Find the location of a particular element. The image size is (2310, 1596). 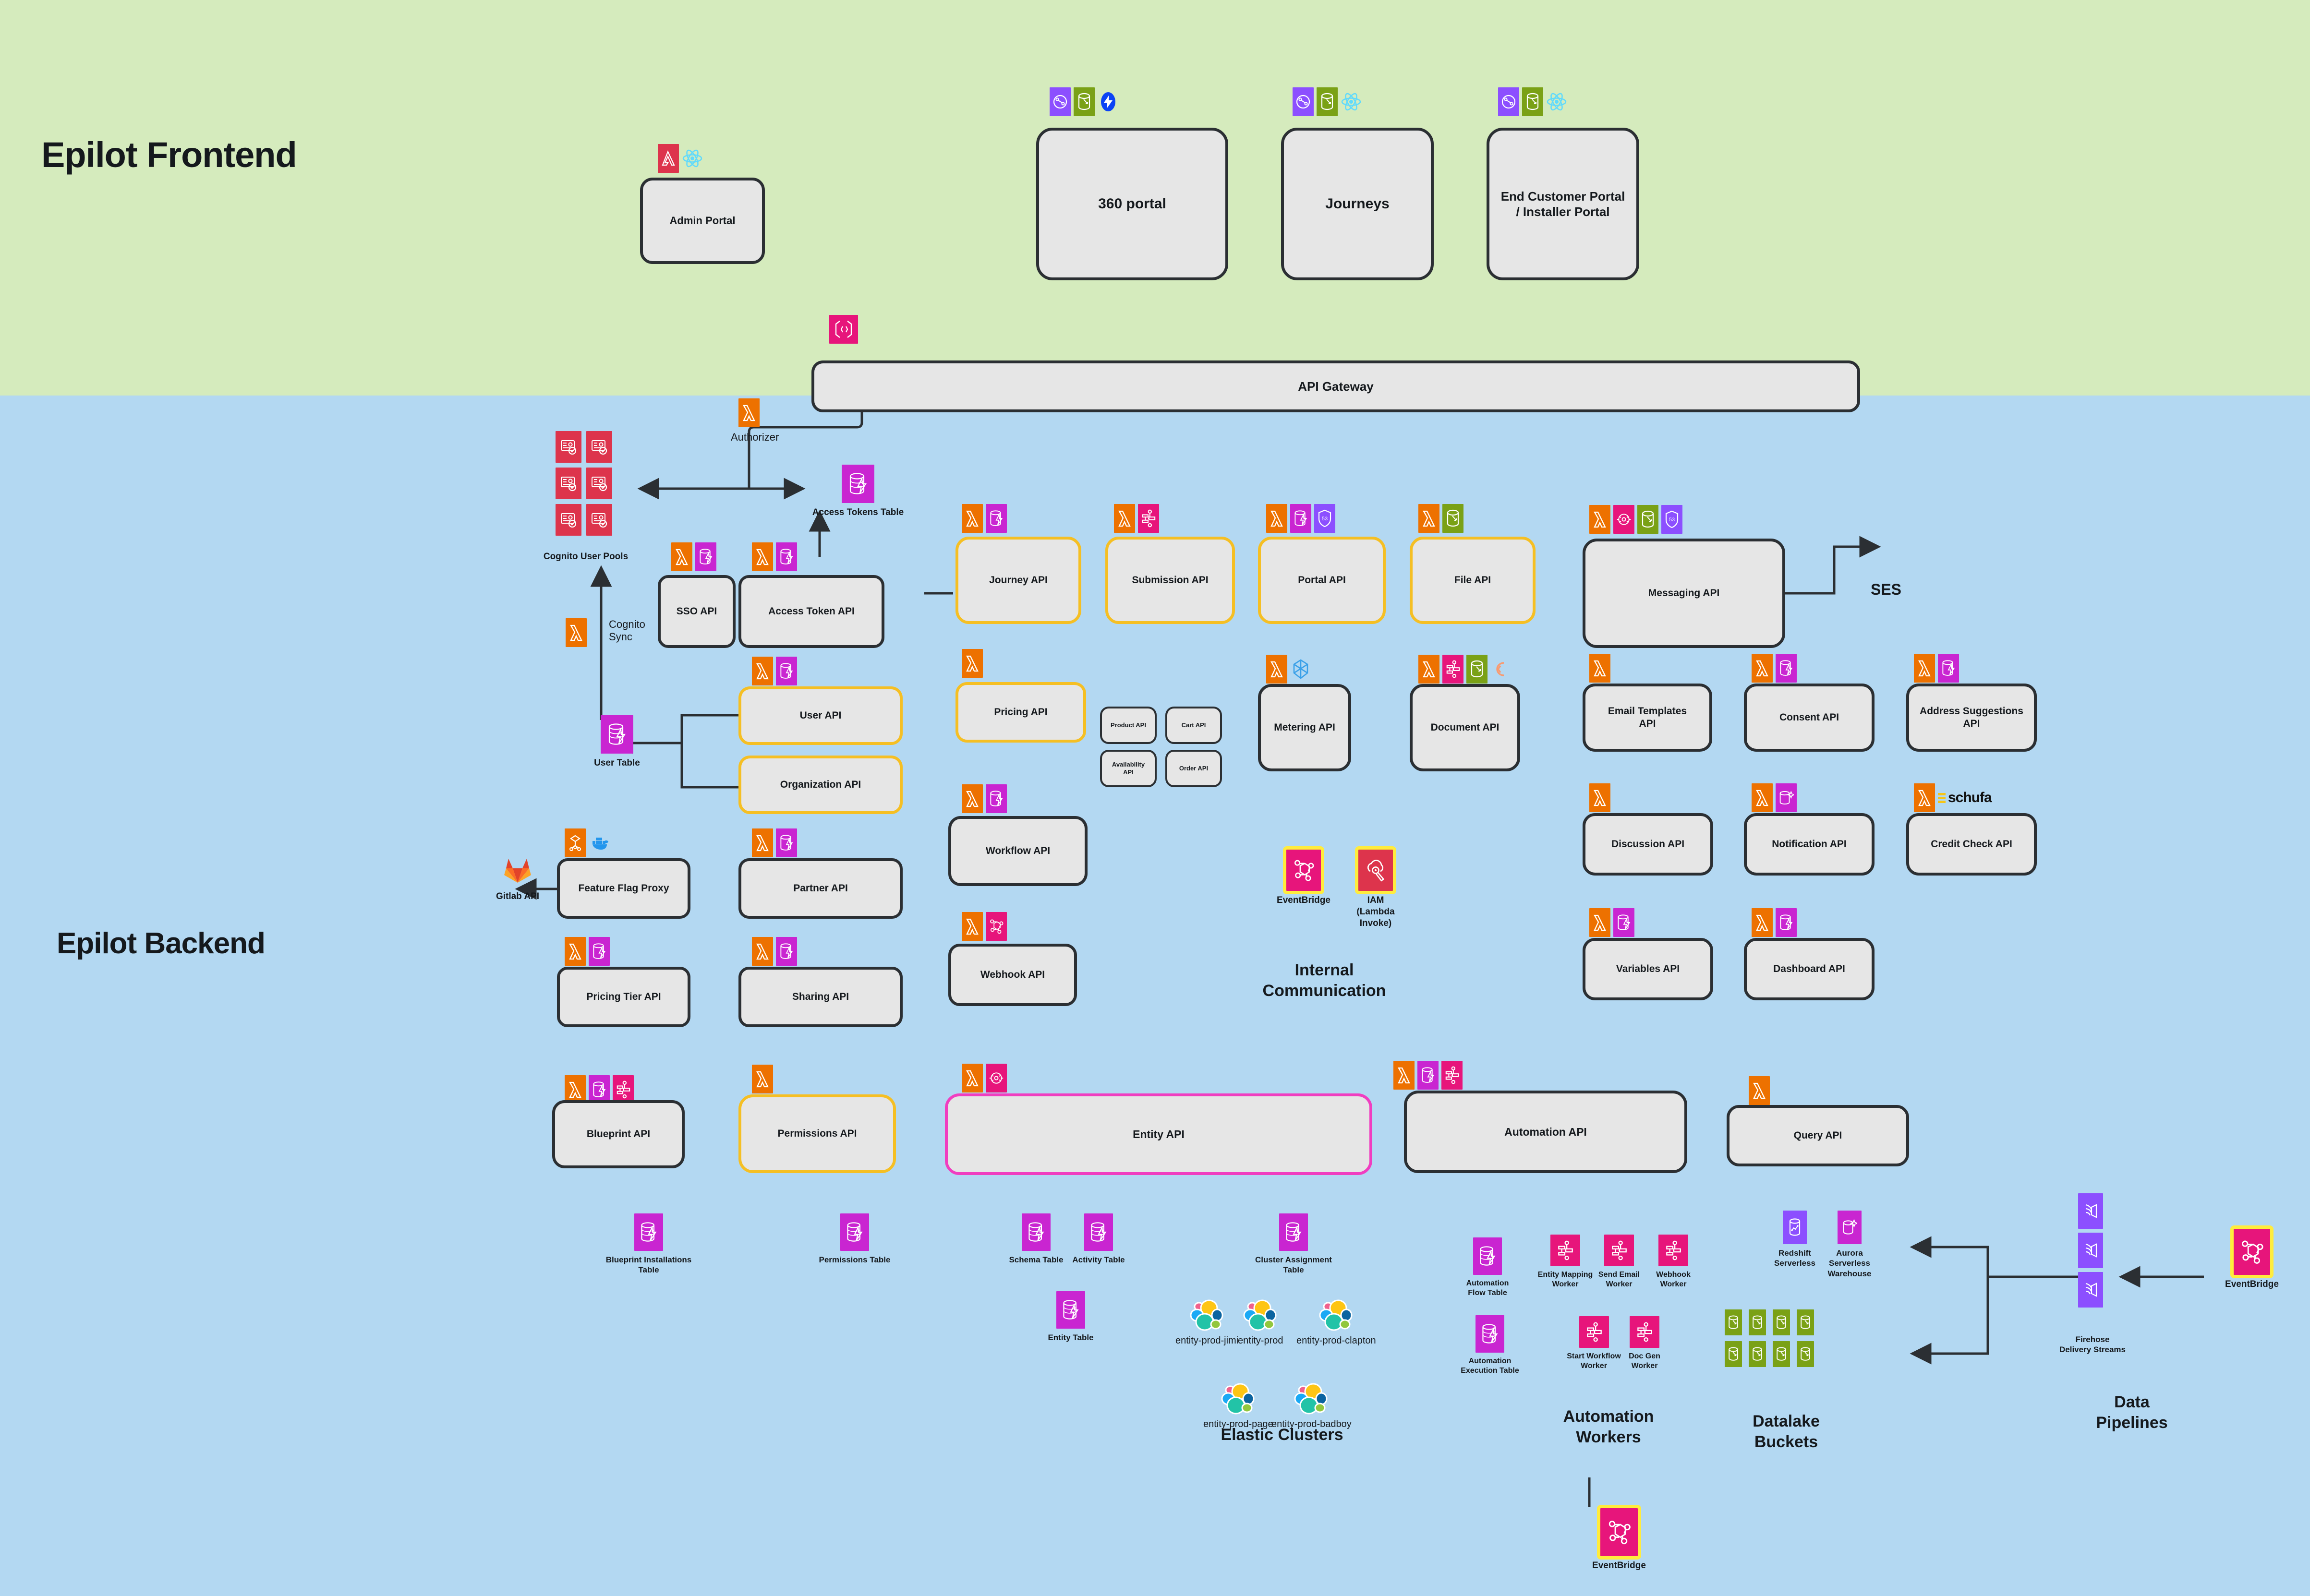

frontend-node-journeys: Journeys is located at coordinates (1357, 204).